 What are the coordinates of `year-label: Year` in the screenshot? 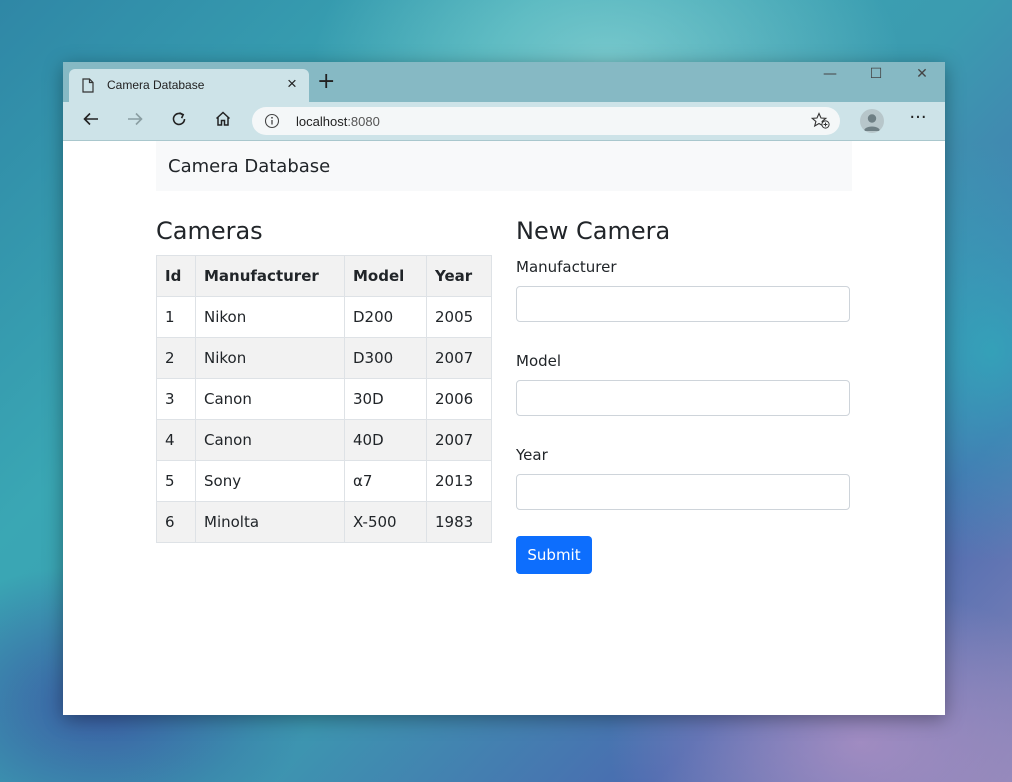 It's located at (532, 455).